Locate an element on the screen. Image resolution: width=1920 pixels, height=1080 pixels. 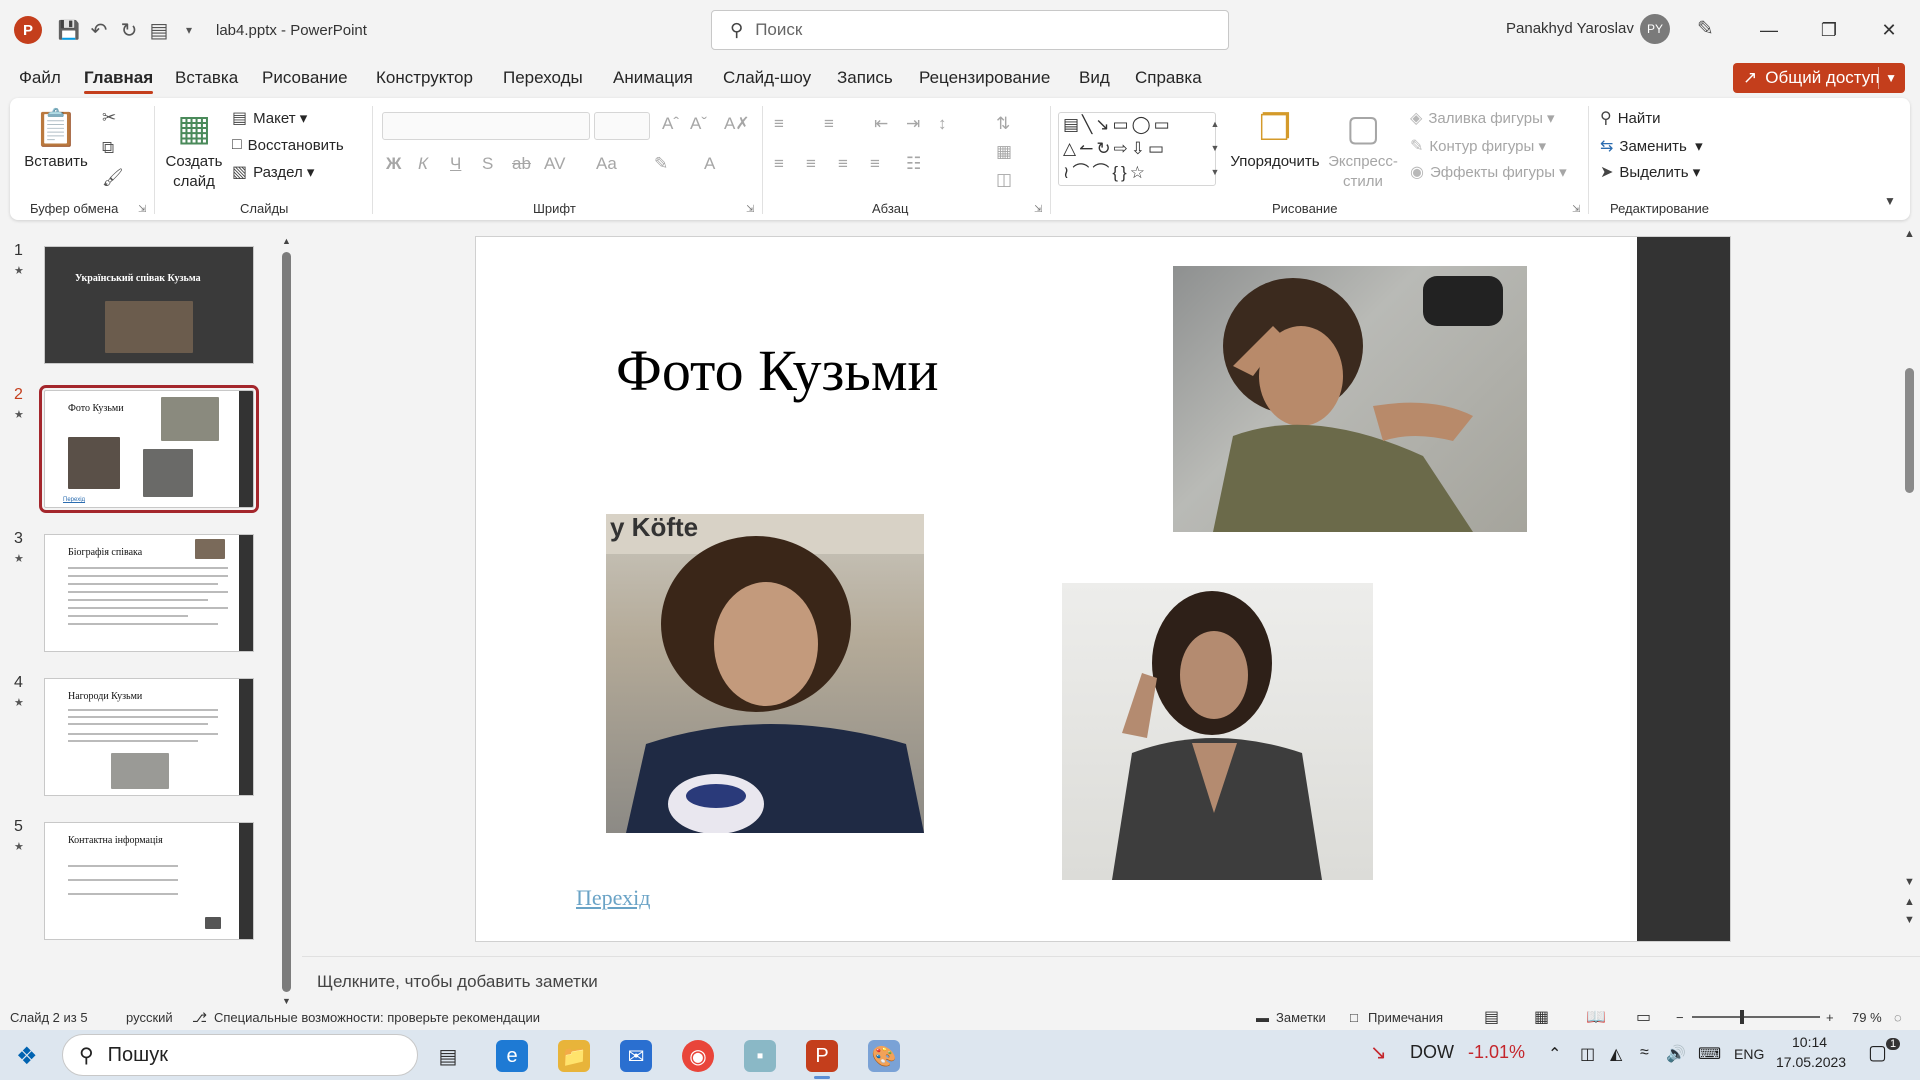
pen-icon: ✎ is located at coordinates (1705, 28).